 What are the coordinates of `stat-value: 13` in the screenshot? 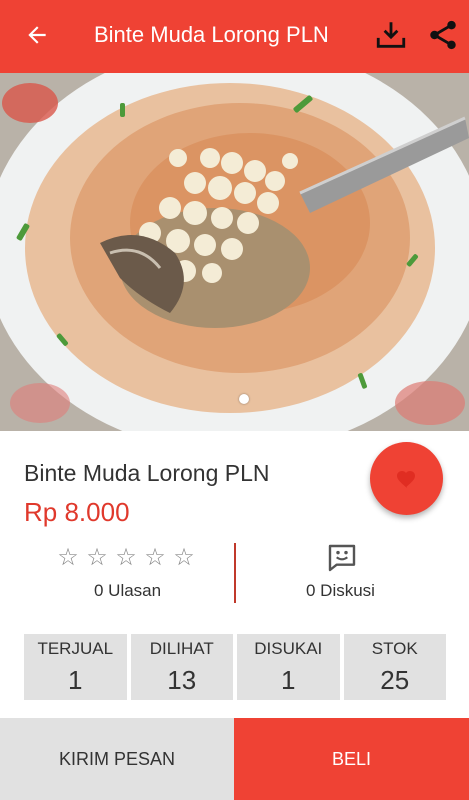 It's located at (182, 680).